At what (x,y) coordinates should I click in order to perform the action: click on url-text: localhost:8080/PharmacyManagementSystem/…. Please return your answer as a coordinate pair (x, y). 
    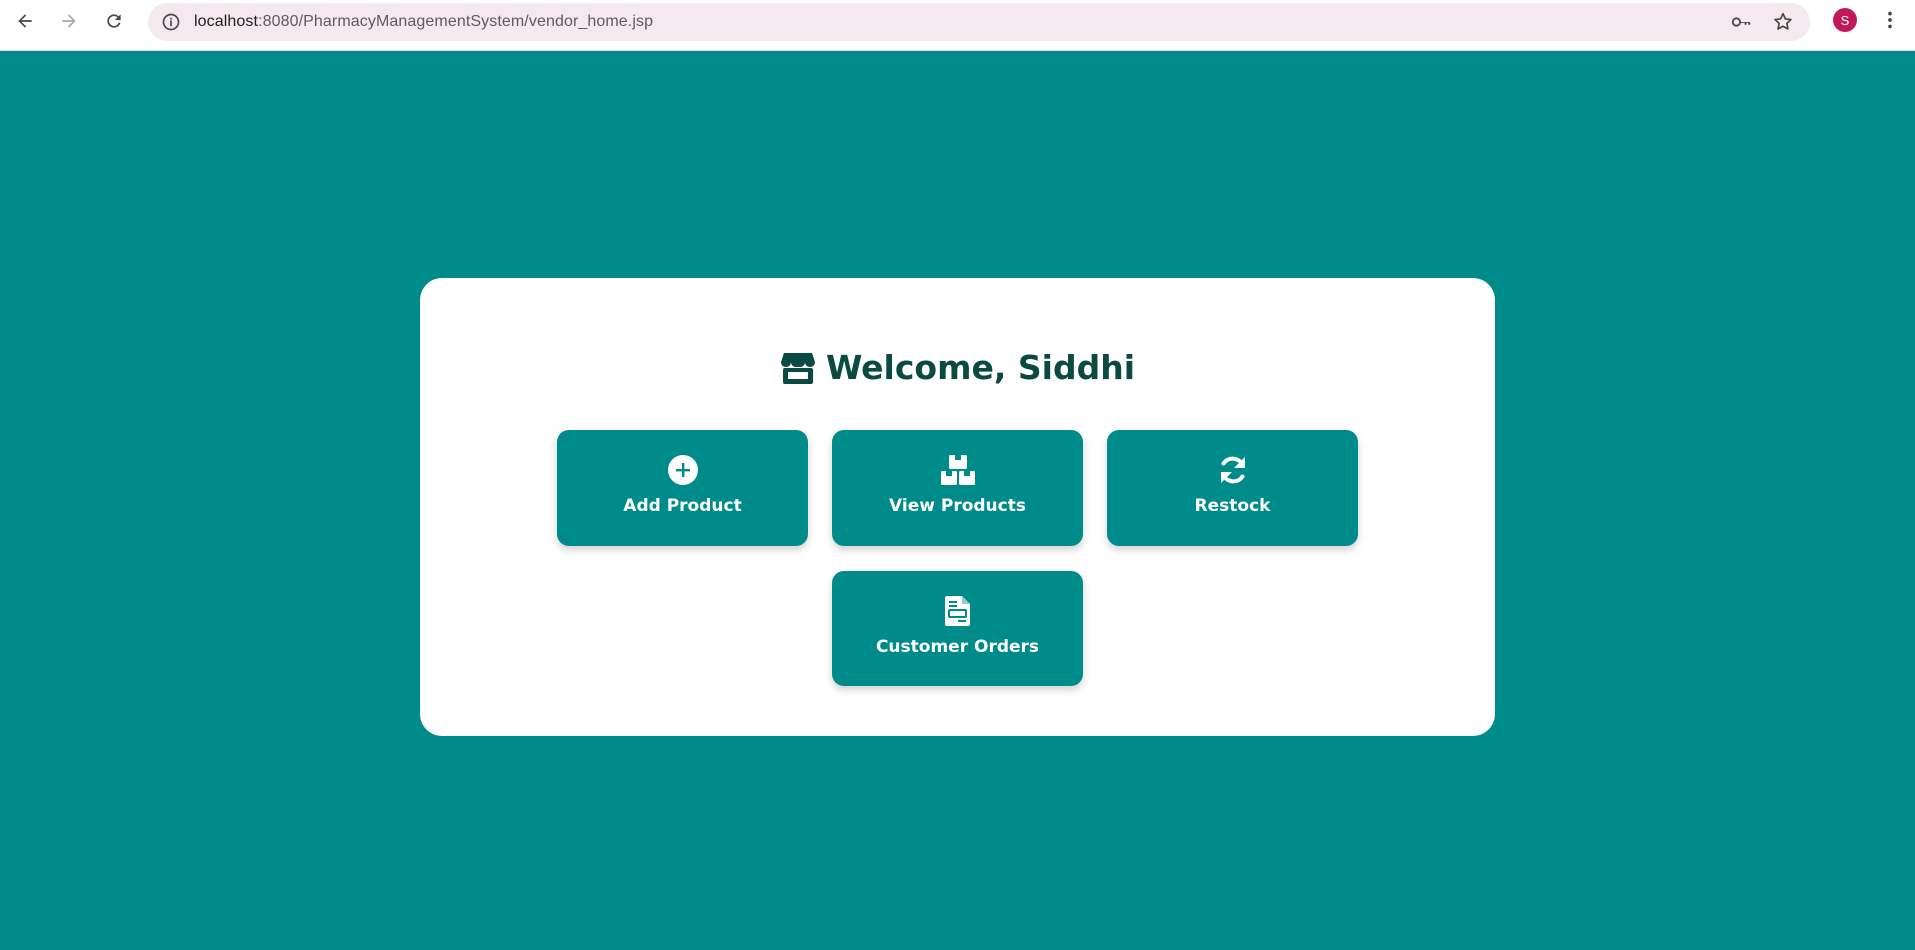
    Looking at the image, I should click on (423, 22).